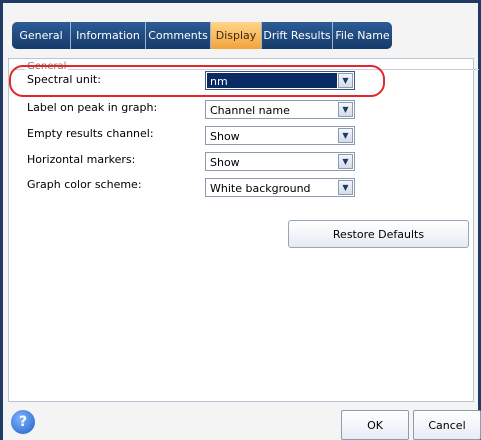  What do you see at coordinates (280, 161) in the screenshot?
I see `horizontal-markers-select: Show ▼` at bounding box center [280, 161].